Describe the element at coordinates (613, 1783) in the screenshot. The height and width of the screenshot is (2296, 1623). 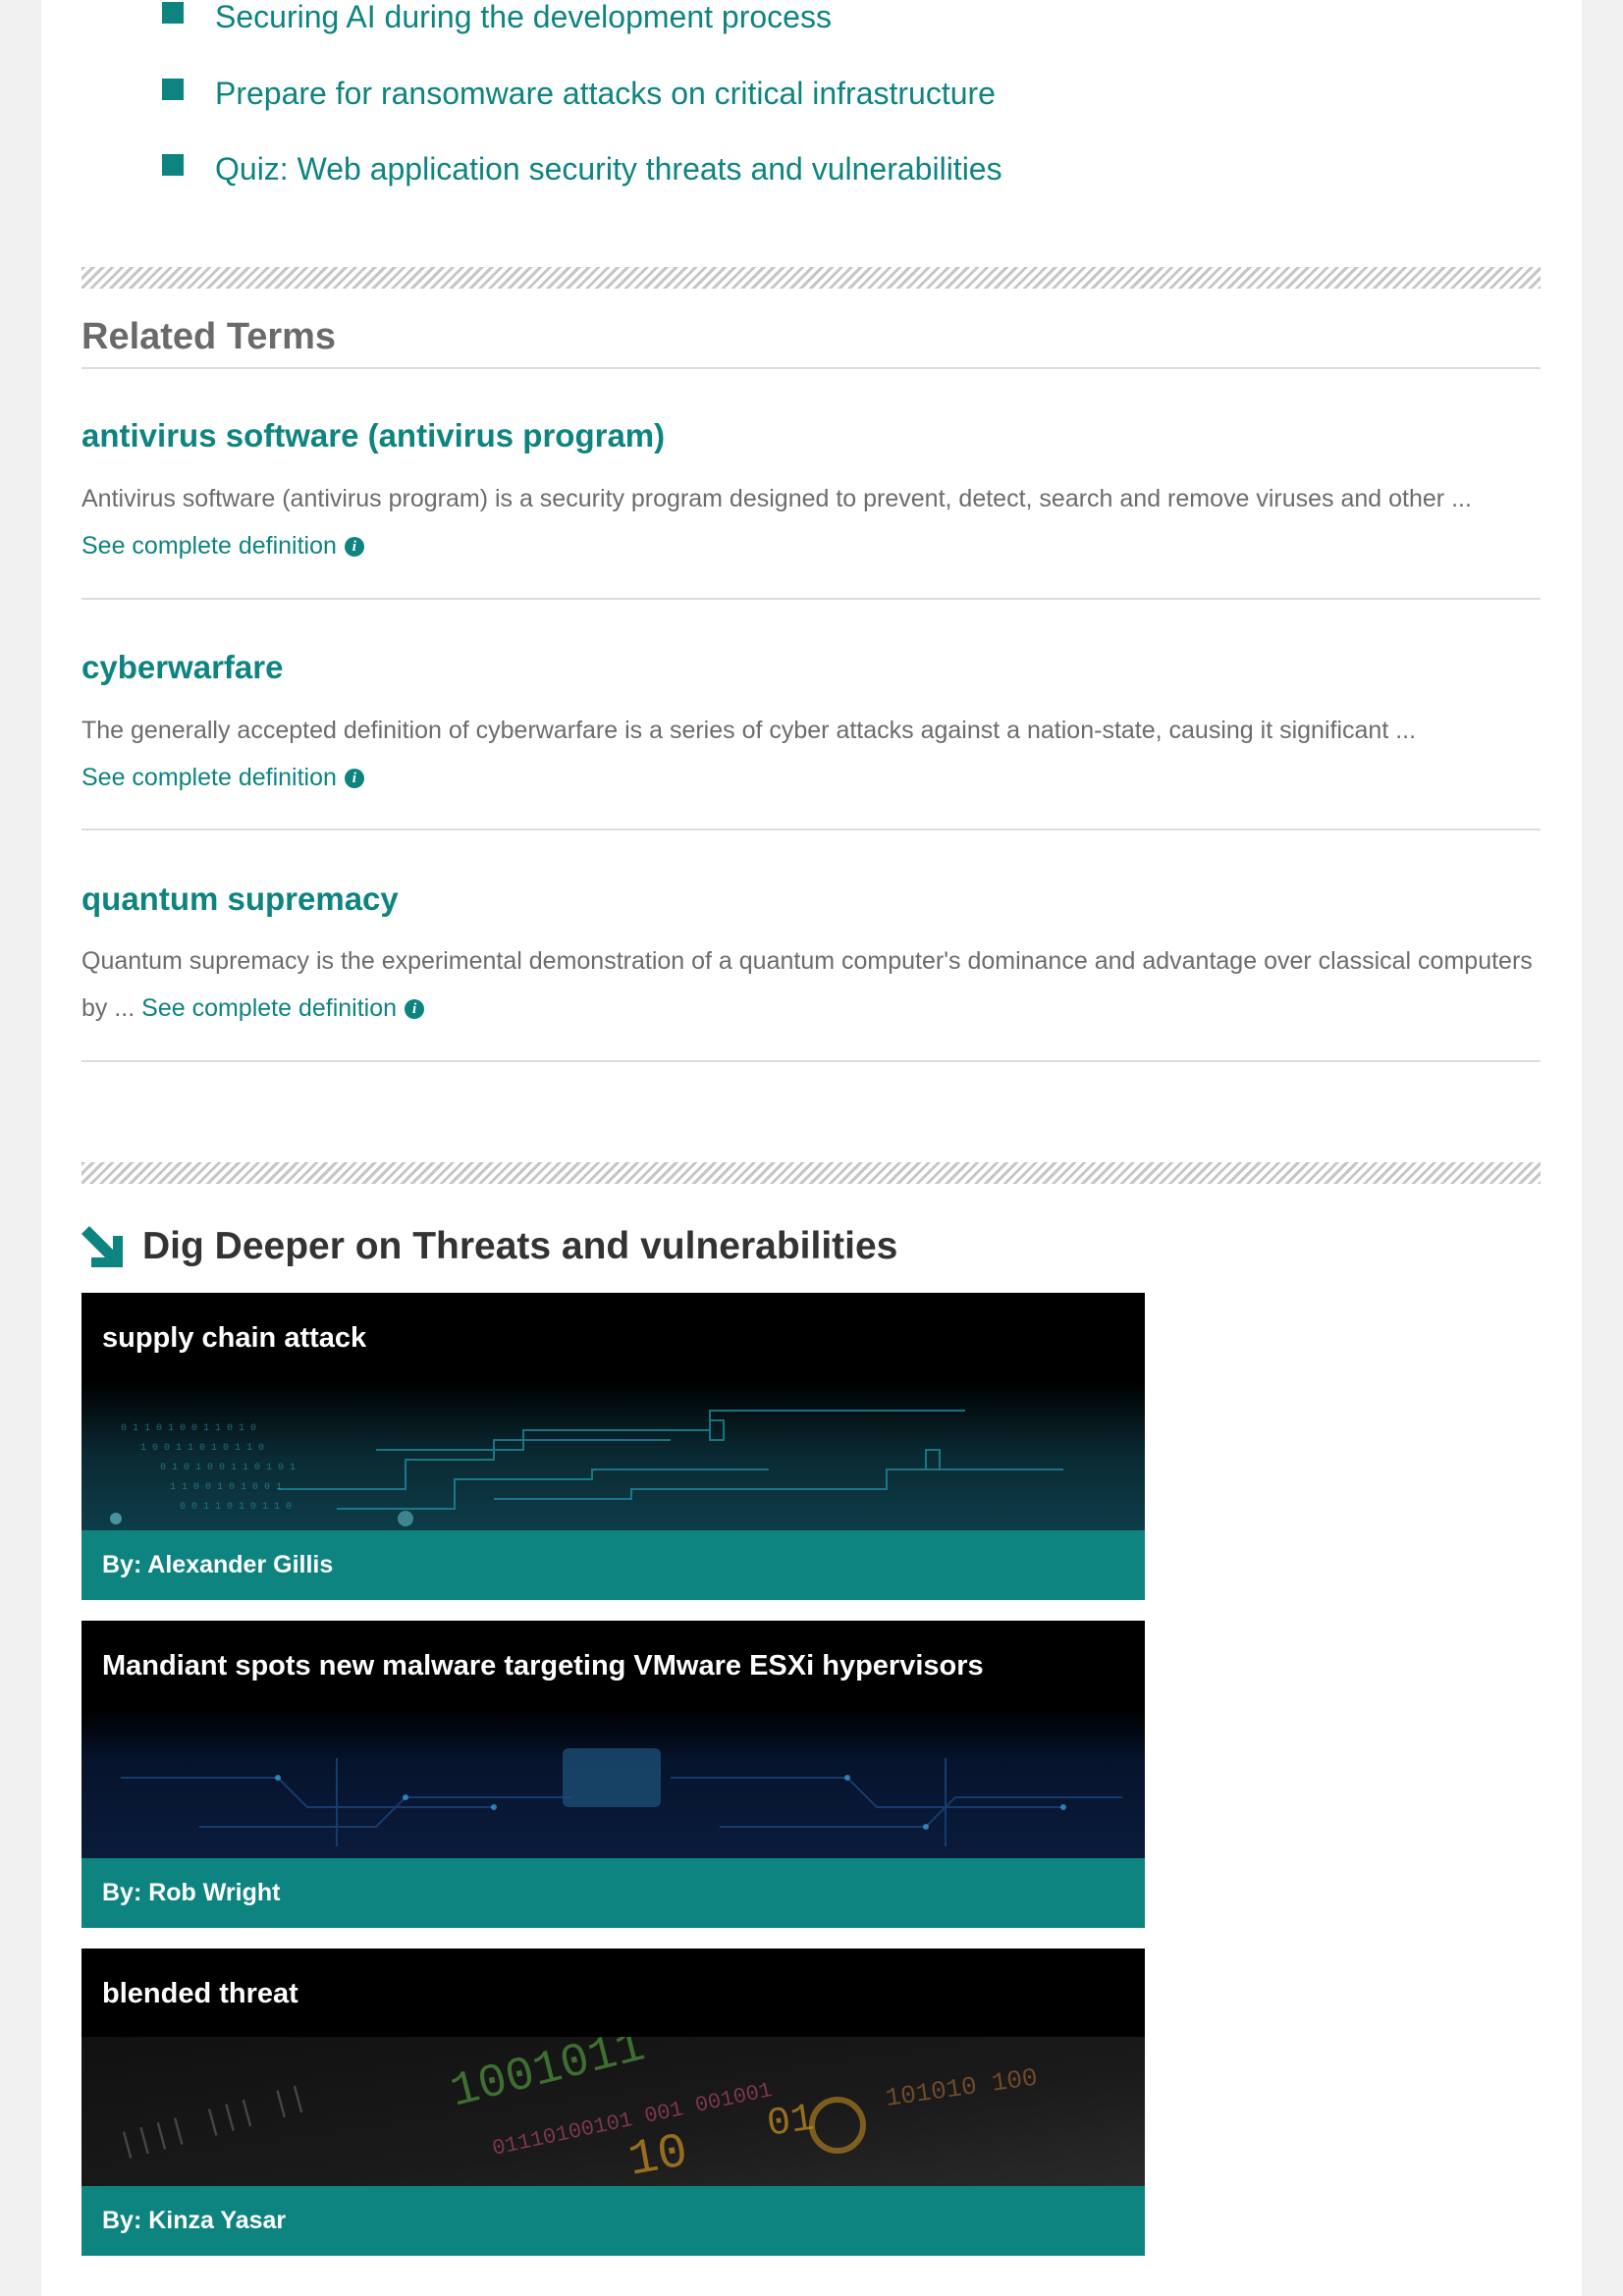
I see `circuit-board-image` at that location.